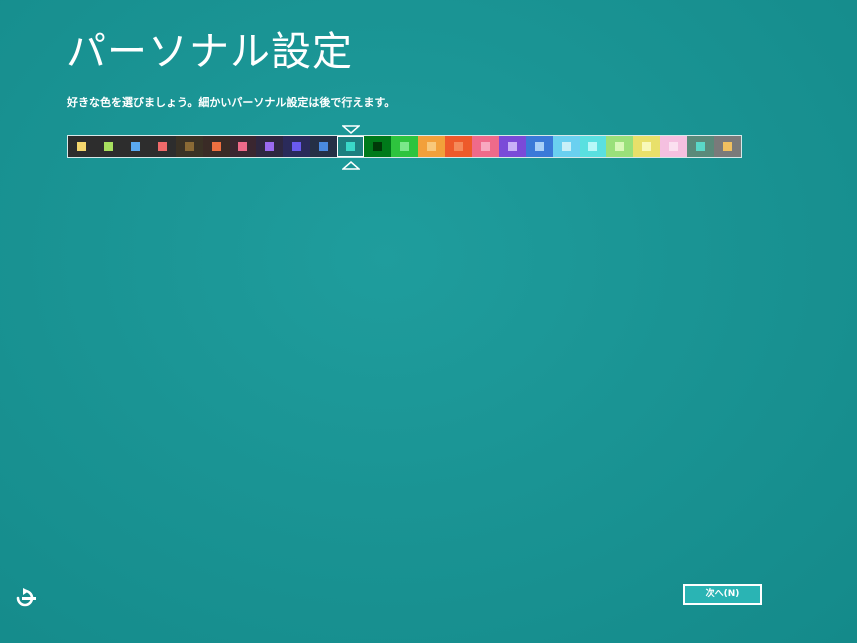  I want to click on color-palette, so click(404, 146).